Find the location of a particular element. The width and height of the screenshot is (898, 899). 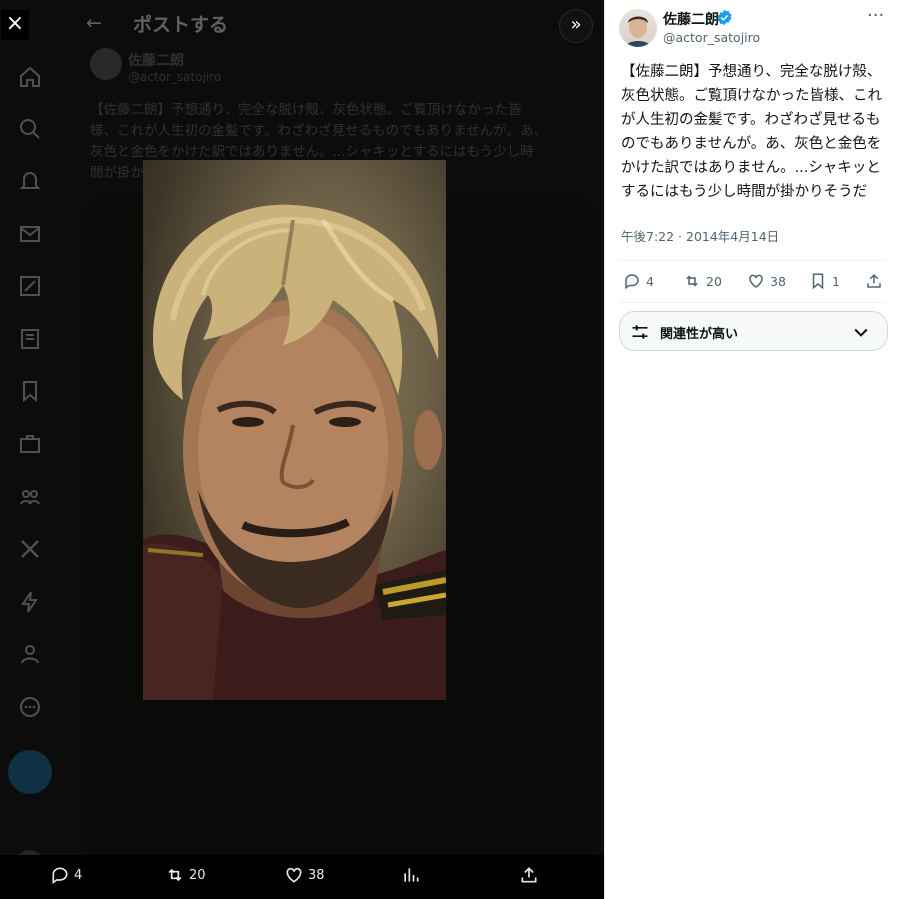

expand-sidebar-button: » is located at coordinates (576, 26).